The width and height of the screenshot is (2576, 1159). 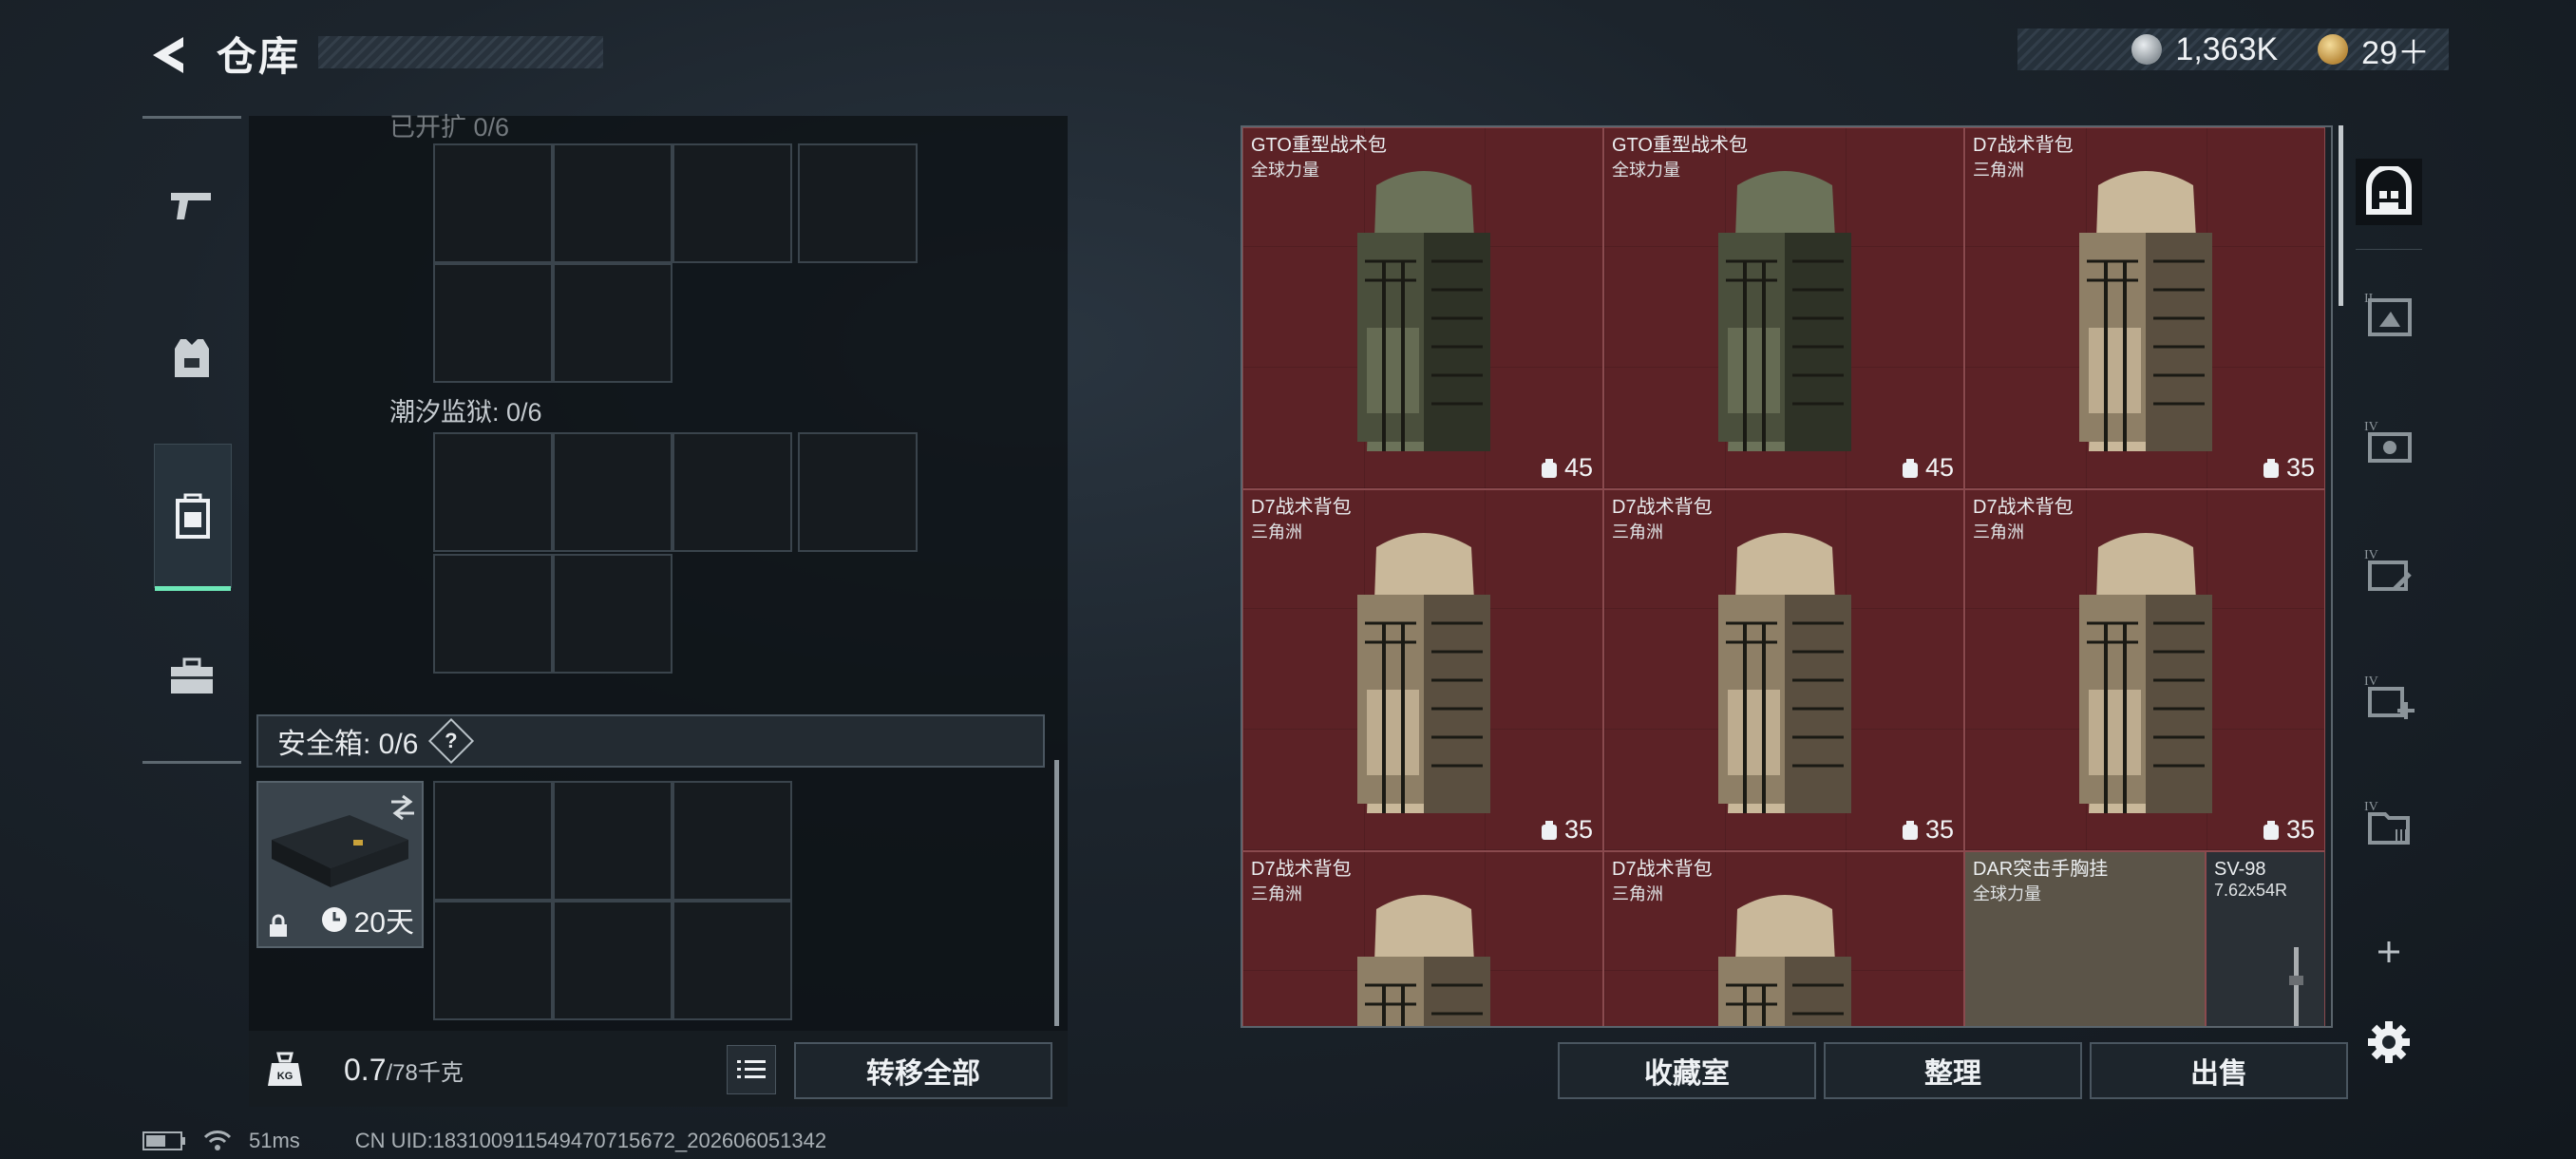 I want to click on organize-button: 整理, so click(x=1953, y=1070).